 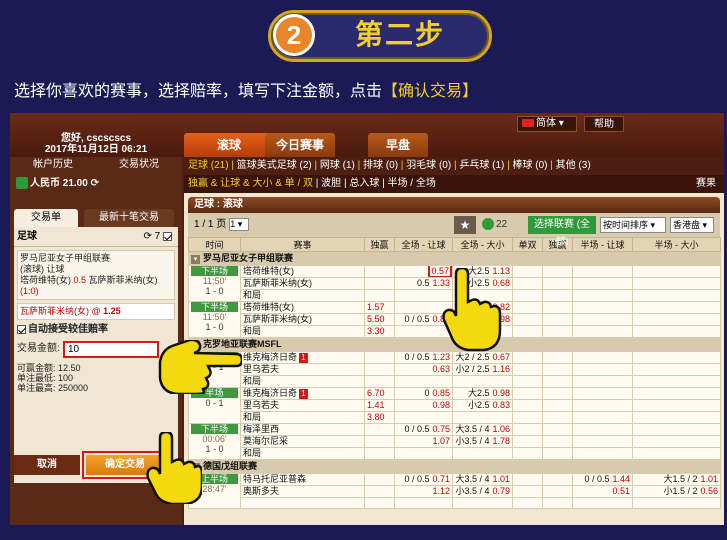 I want to click on sport-basketball: 篮球美式足球 (2), so click(x=274, y=165).